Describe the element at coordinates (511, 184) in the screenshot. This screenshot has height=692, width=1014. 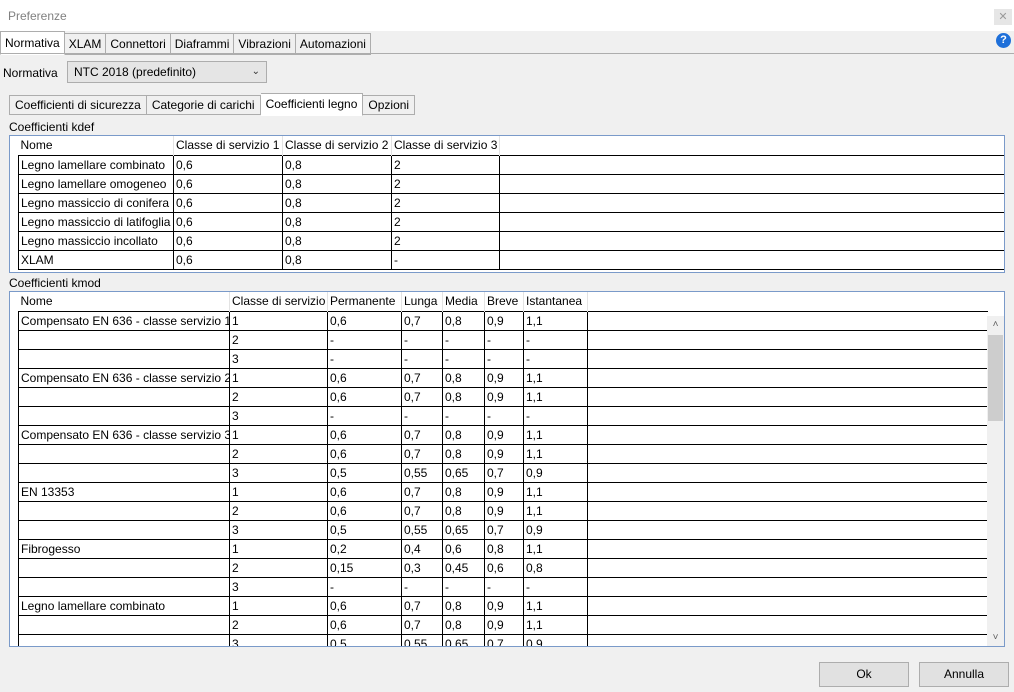
I see `table-row: Legno lamellare omogeneo 0,6 0,8 2` at that location.